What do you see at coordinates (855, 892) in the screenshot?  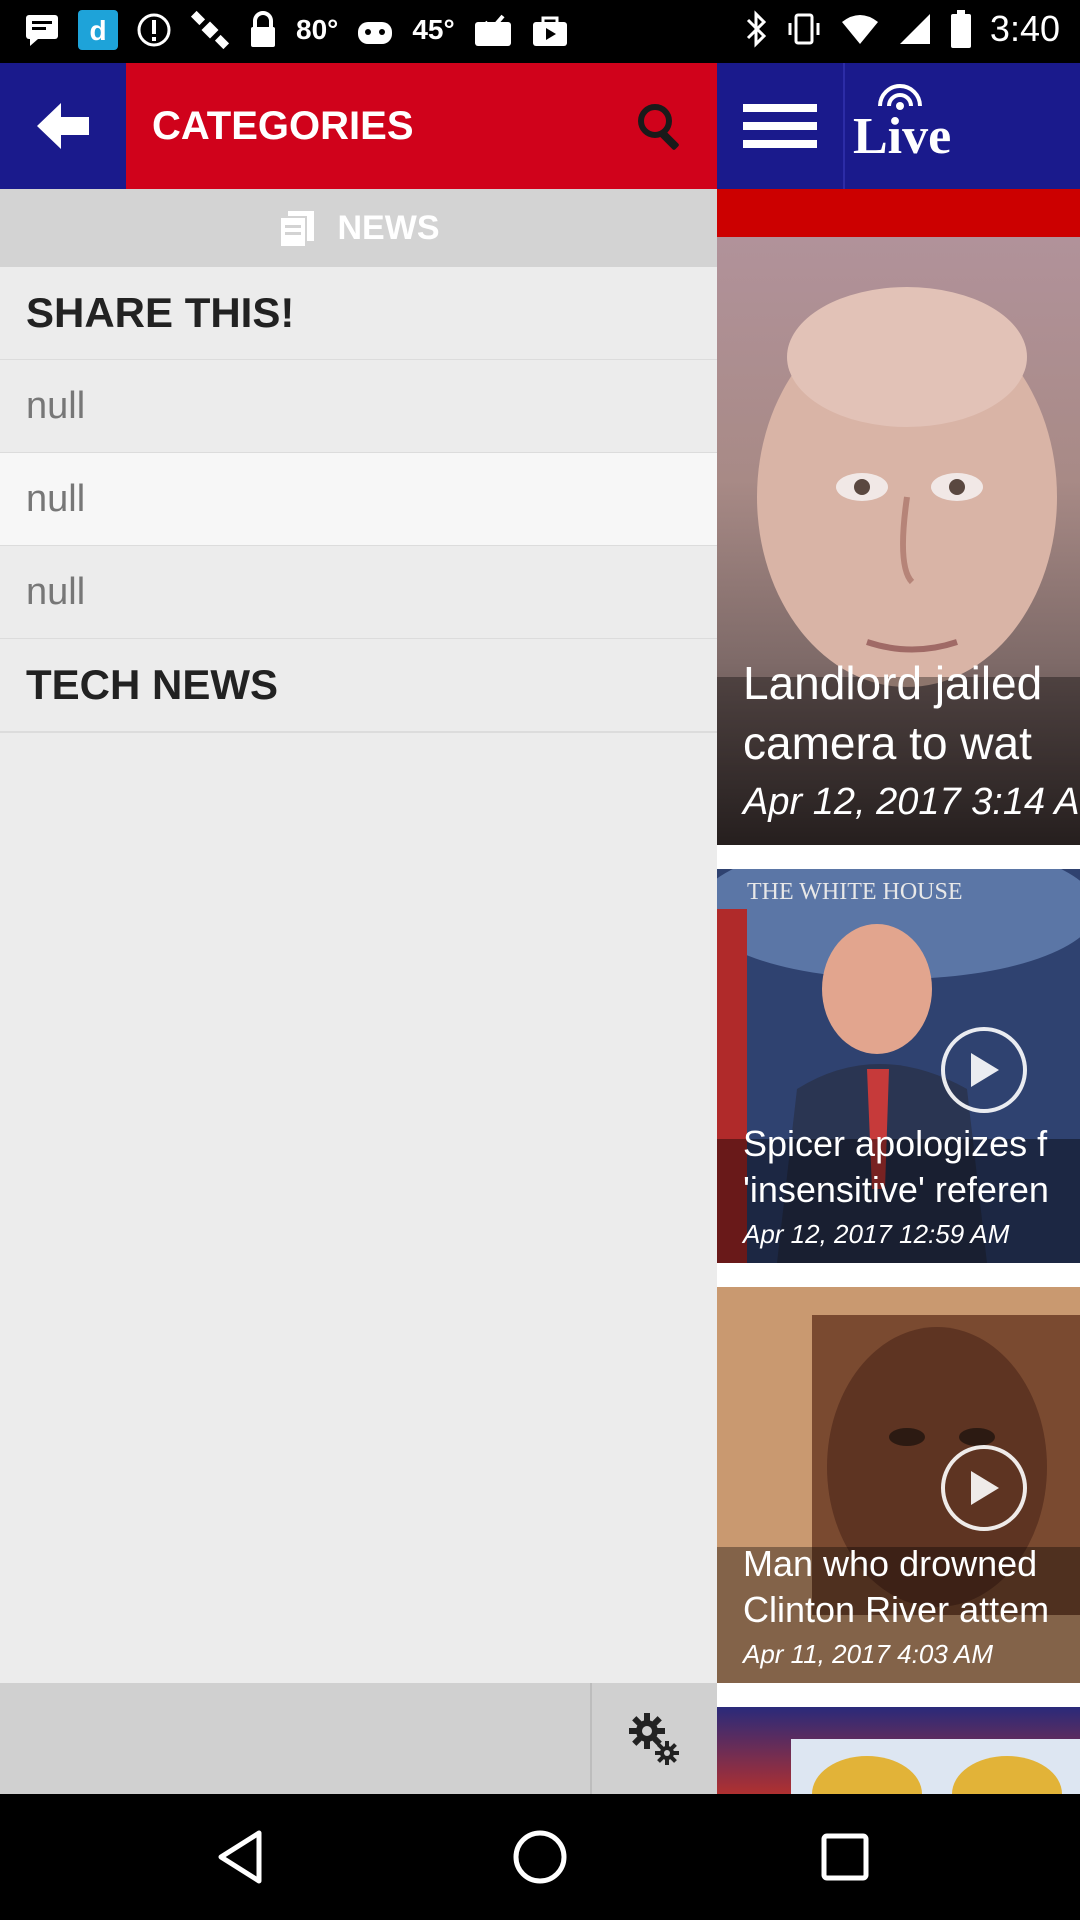 I see `svg-text: THE WHITE HOUSE` at bounding box center [855, 892].